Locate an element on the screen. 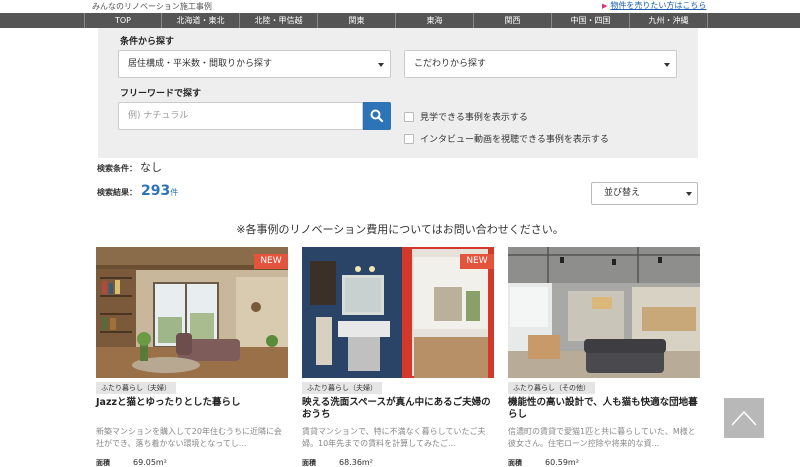 The height and width of the screenshot is (467, 800). visit-checkbox is located at coordinates (409, 116).